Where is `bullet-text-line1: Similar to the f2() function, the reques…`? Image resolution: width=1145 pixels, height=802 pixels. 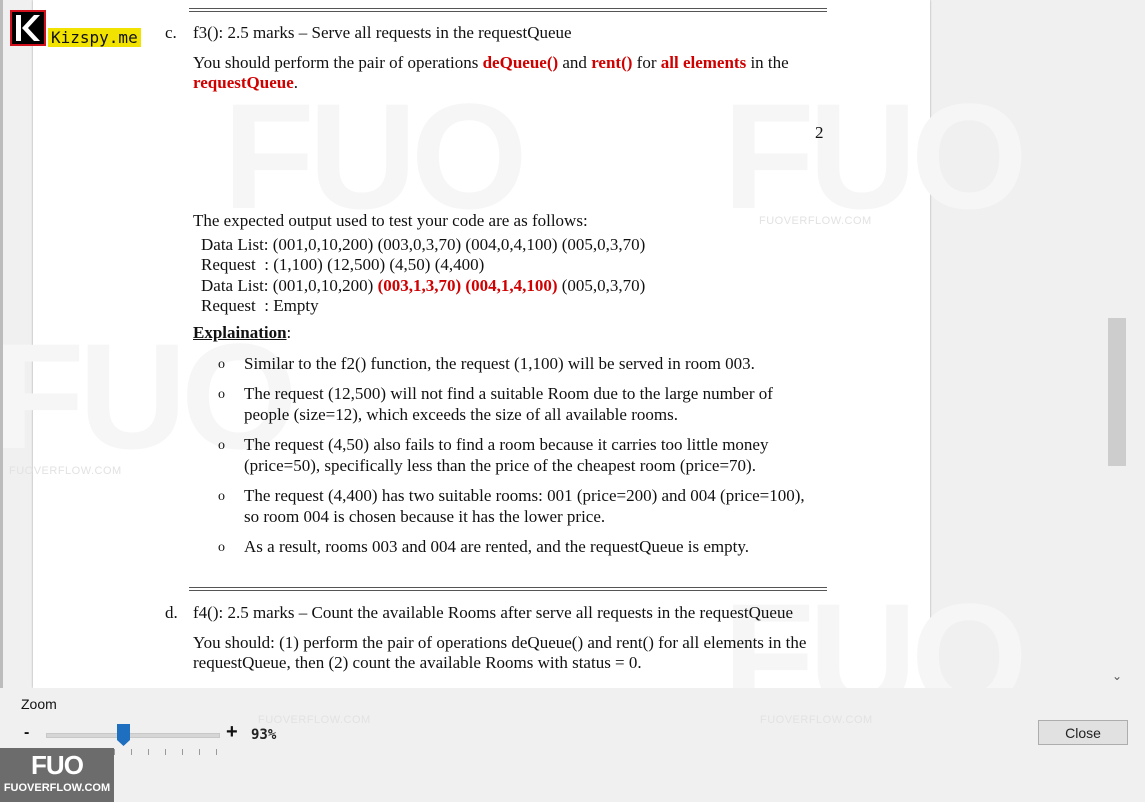 bullet-text-line1: Similar to the f2() function, the reques… is located at coordinates (499, 363).